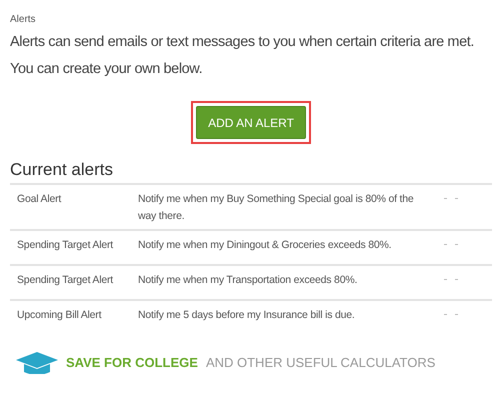 The width and height of the screenshot is (500, 400). I want to click on graduation-cap-icon, so click(37, 363).